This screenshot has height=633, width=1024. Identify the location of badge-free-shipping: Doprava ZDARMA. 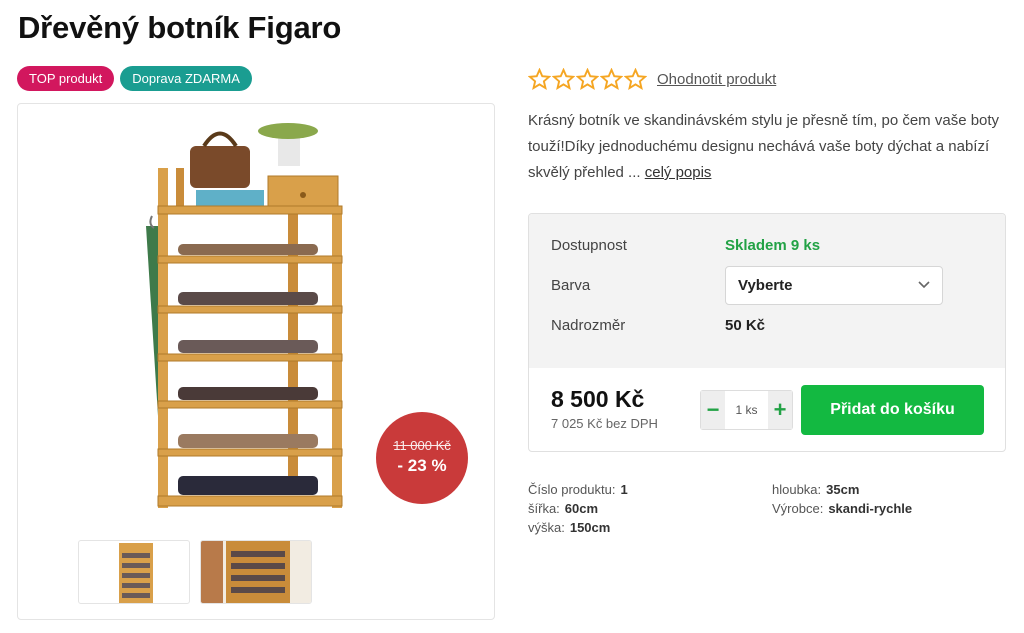
(186, 78).